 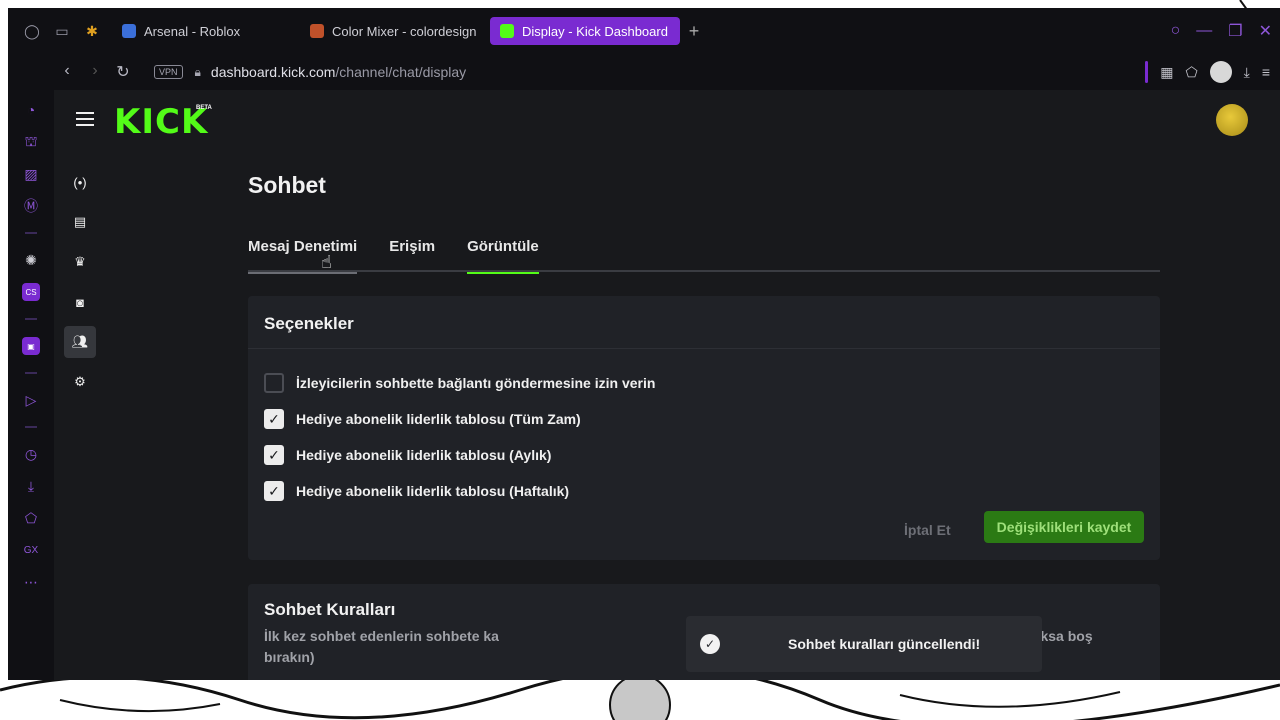 I want to click on chatgpt-icon: ✺, so click(x=31, y=260).